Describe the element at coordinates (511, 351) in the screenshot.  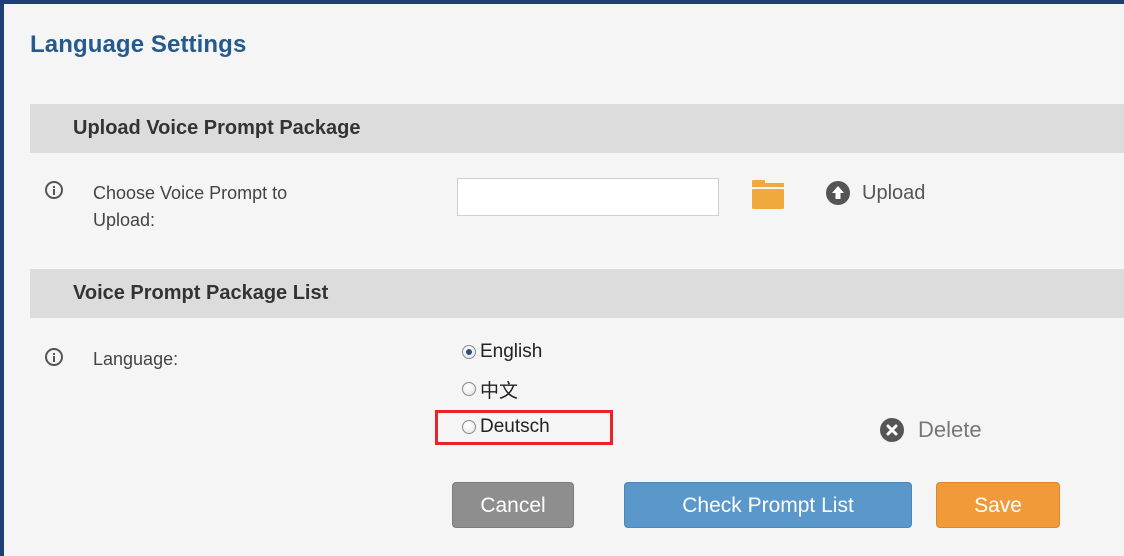
I see `radio-label-english: English` at that location.